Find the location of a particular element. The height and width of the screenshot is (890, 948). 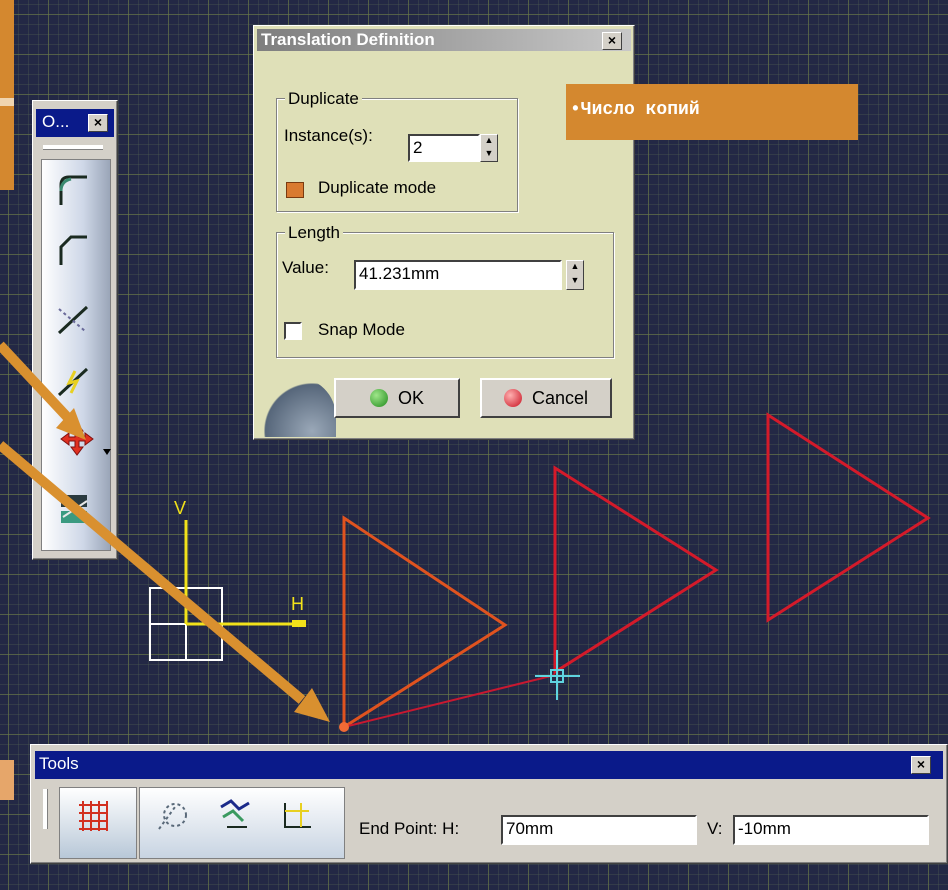

copies-callout-text: •Число копий is located at coordinates (635, 110).